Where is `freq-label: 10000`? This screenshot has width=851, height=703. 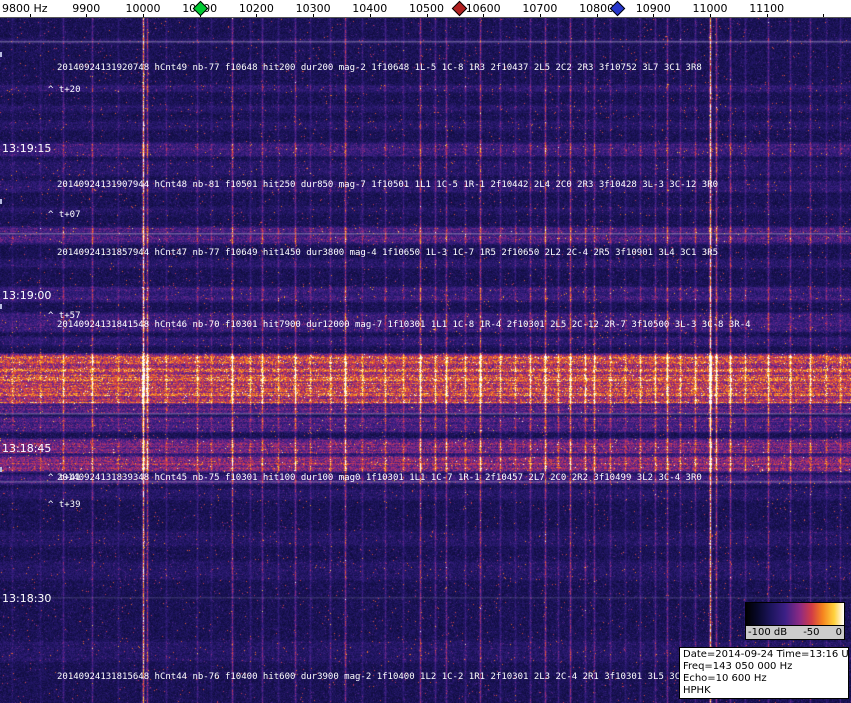 freq-label: 10000 is located at coordinates (143, 8).